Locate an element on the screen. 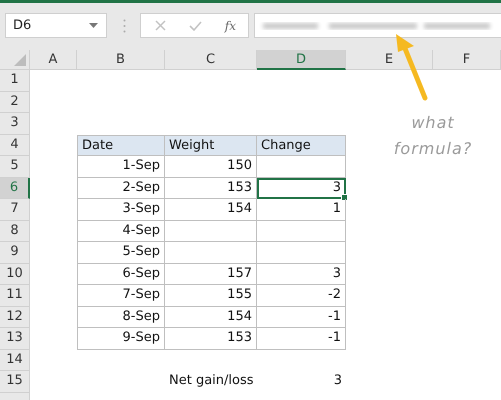 The width and height of the screenshot is (501, 400). insert-function-button: fx is located at coordinates (230, 25).